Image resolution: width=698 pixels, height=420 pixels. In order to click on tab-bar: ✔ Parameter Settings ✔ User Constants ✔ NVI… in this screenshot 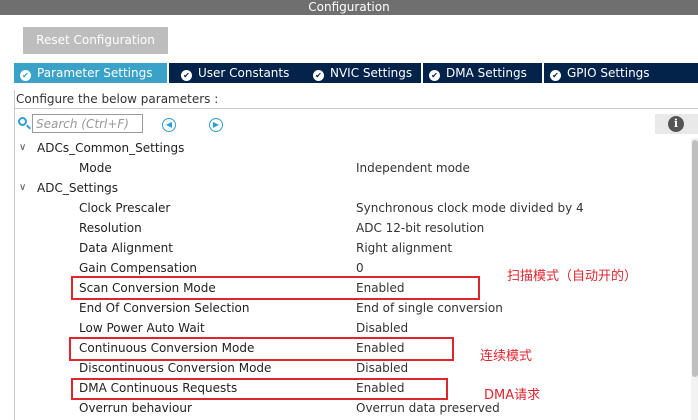, I will do `click(356, 73)`.